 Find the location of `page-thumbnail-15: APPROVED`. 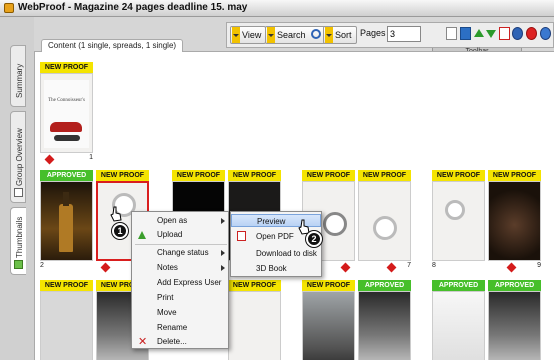

page-thumbnail-15: APPROVED is located at coordinates (458, 320).